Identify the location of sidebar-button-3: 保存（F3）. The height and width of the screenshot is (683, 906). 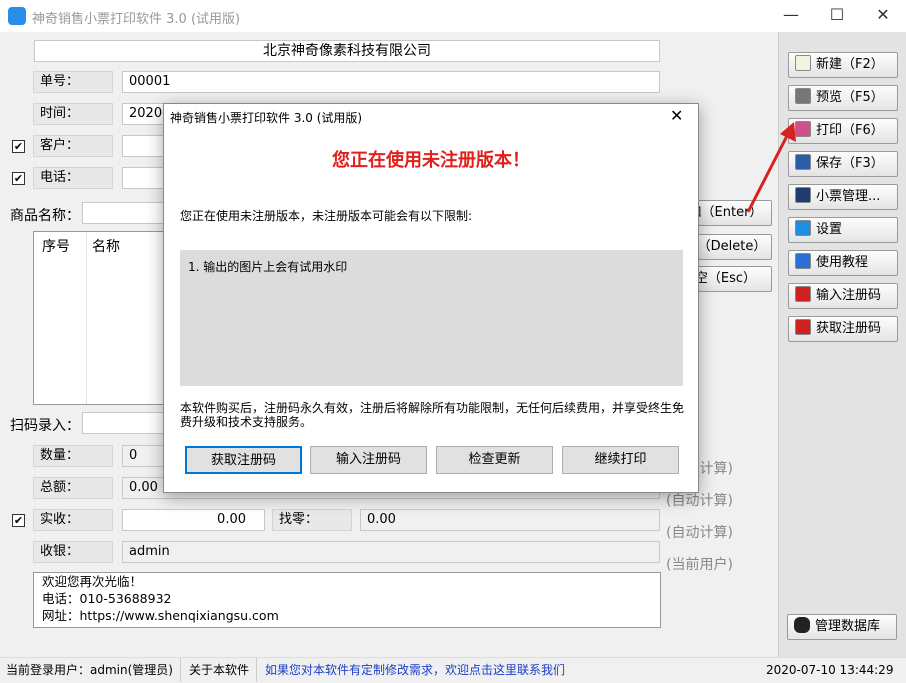
(843, 164).